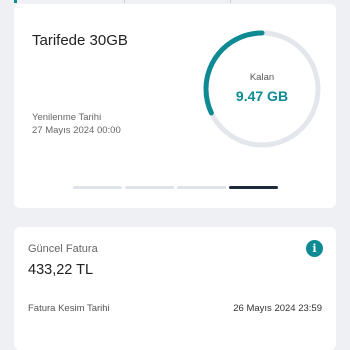  What do you see at coordinates (80, 40) in the screenshot?
I see `tariff-title: Tarifede 30GB` at bounding box center [80, 40].